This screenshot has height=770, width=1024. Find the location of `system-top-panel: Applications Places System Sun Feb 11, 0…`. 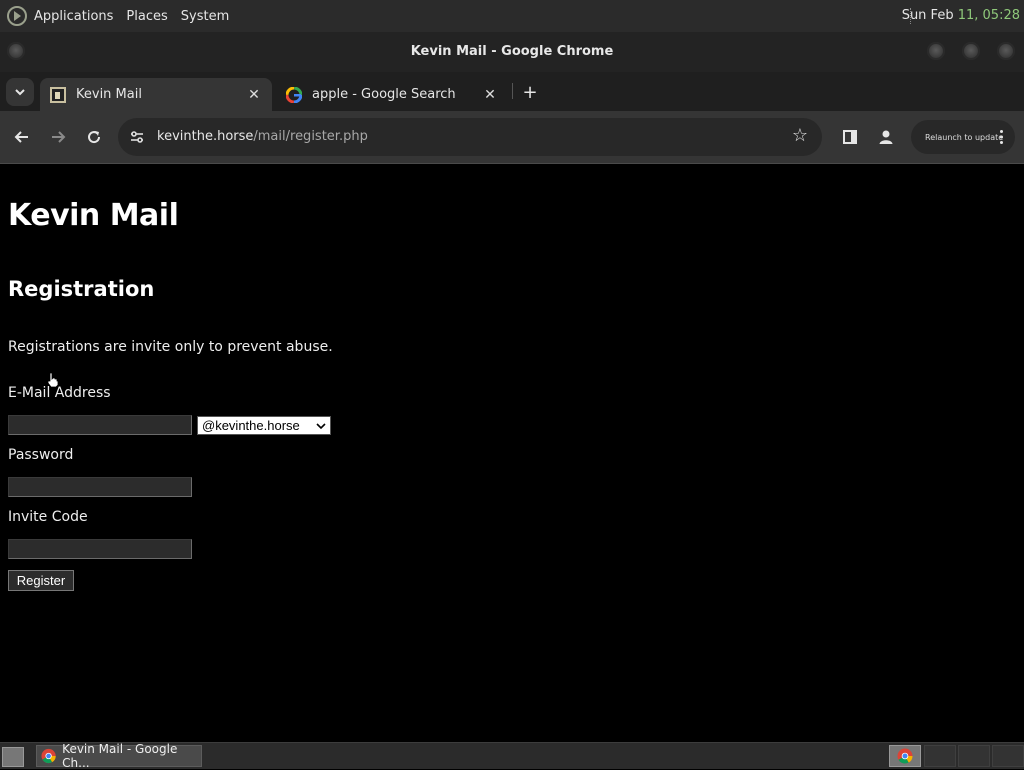

system-top-panel: Applications Places System Sun Feb 11, 0… is located at coordinates (512, 16).